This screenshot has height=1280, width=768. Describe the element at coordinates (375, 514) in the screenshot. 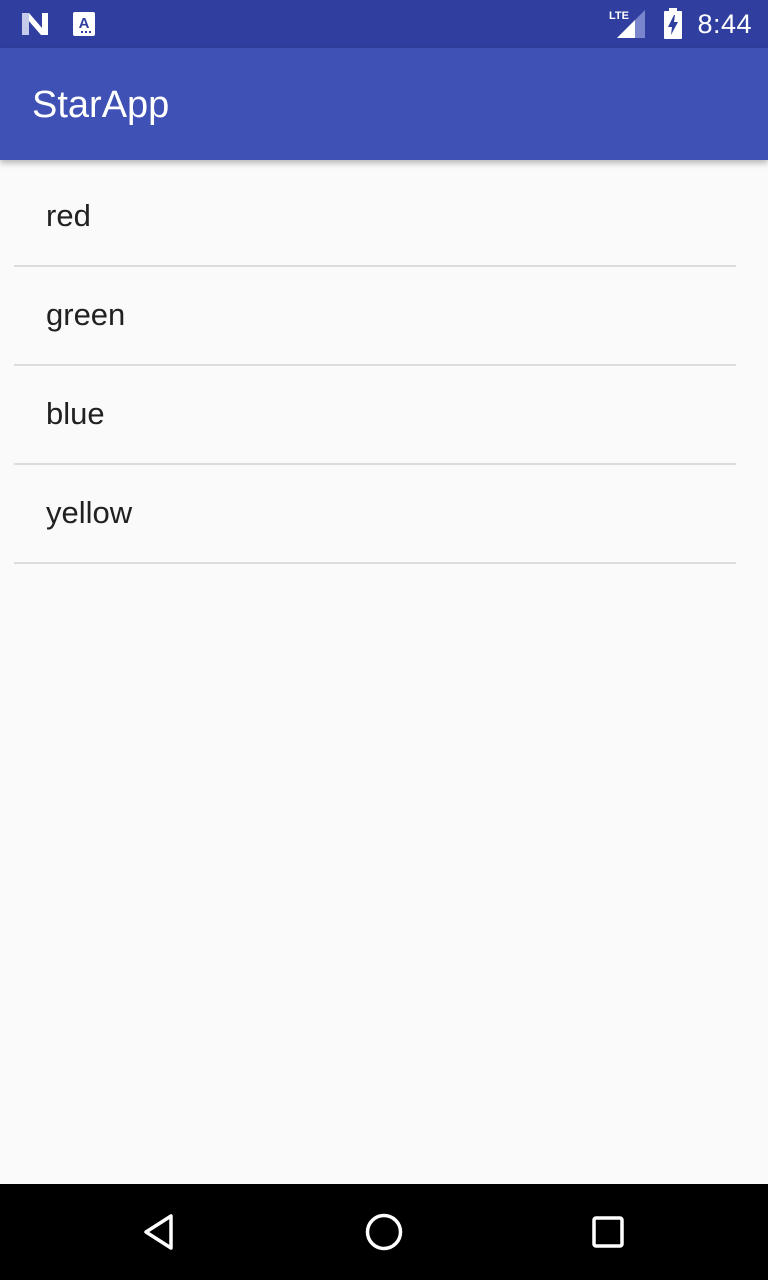

I see `list-item-yellow: yellow` at that location.